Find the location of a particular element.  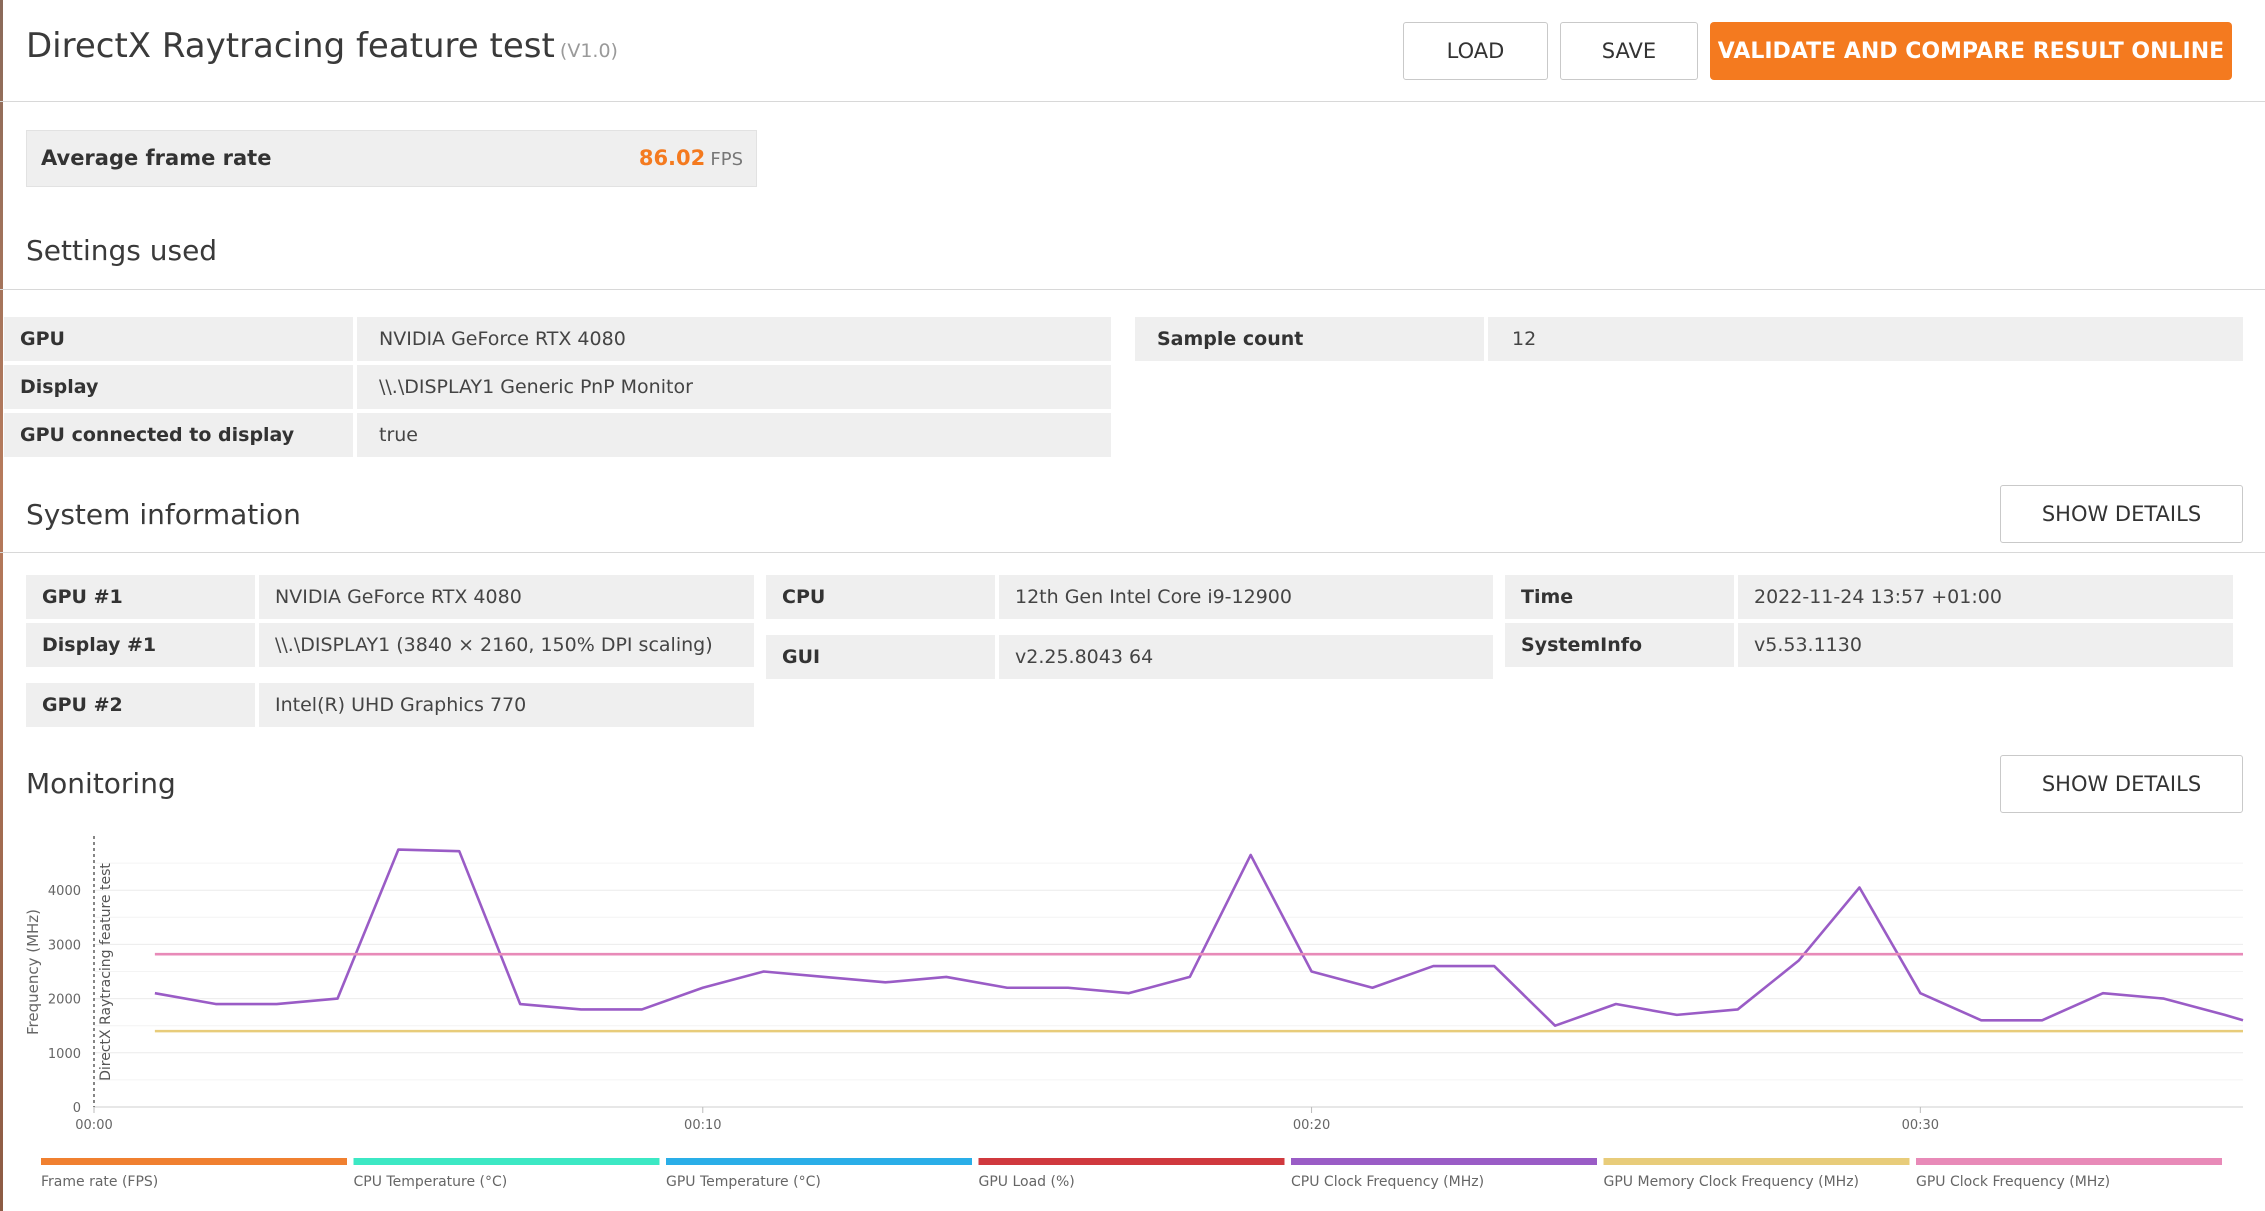

y-axis-label: Frequency (MHz) is located at coordinates (33, 972).